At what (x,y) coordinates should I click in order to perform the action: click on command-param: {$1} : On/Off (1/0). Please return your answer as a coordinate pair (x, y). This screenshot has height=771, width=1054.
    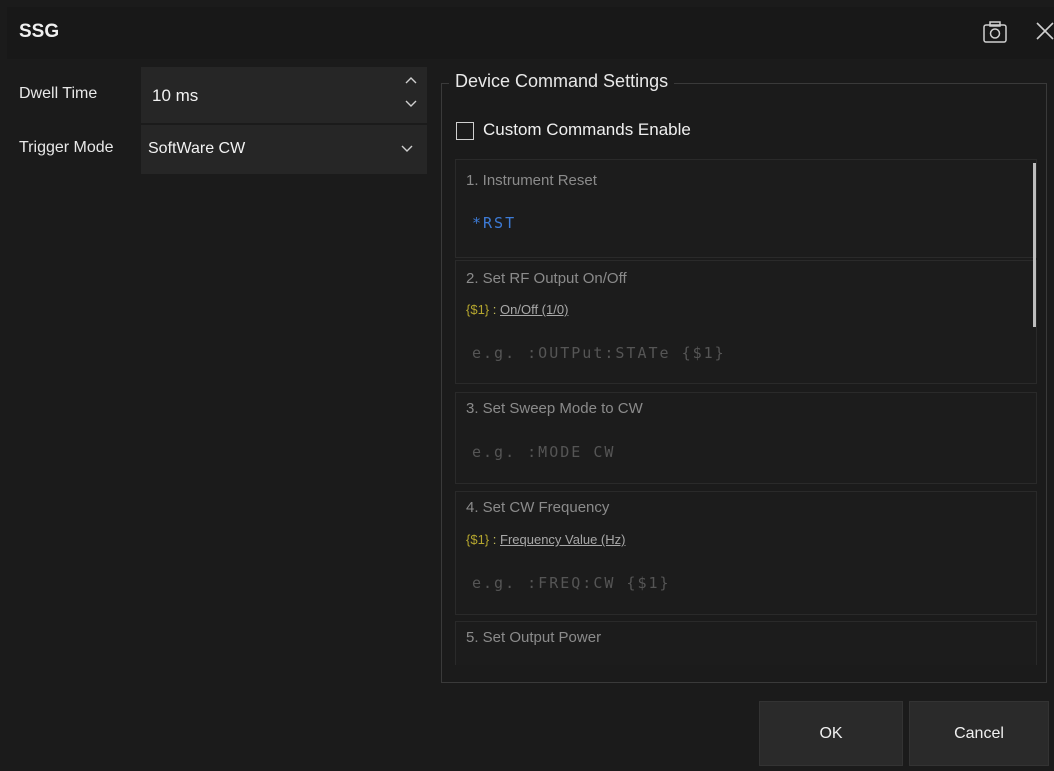
    Looking at the image, I should click on (517, 309).